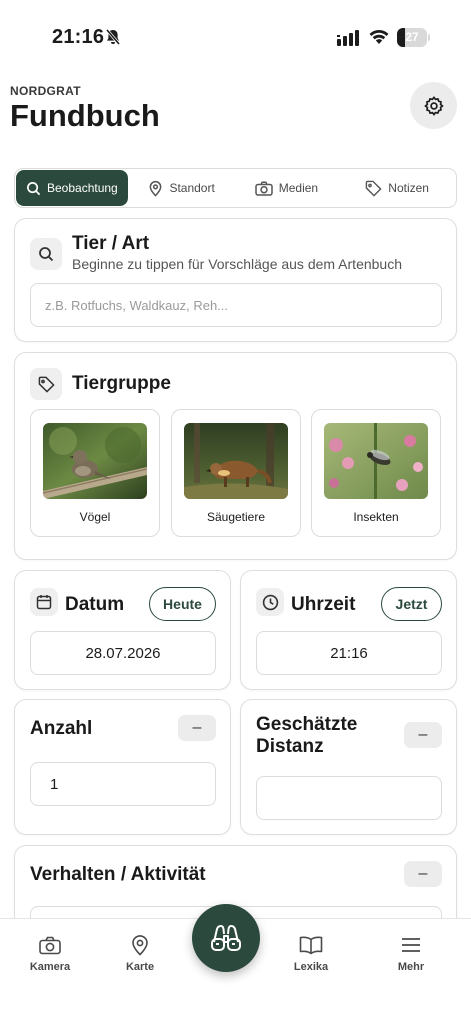 The height and width of the screenshot is (1024, 471). I want to click on nav-lexika: Lexika, so click(311, 953).